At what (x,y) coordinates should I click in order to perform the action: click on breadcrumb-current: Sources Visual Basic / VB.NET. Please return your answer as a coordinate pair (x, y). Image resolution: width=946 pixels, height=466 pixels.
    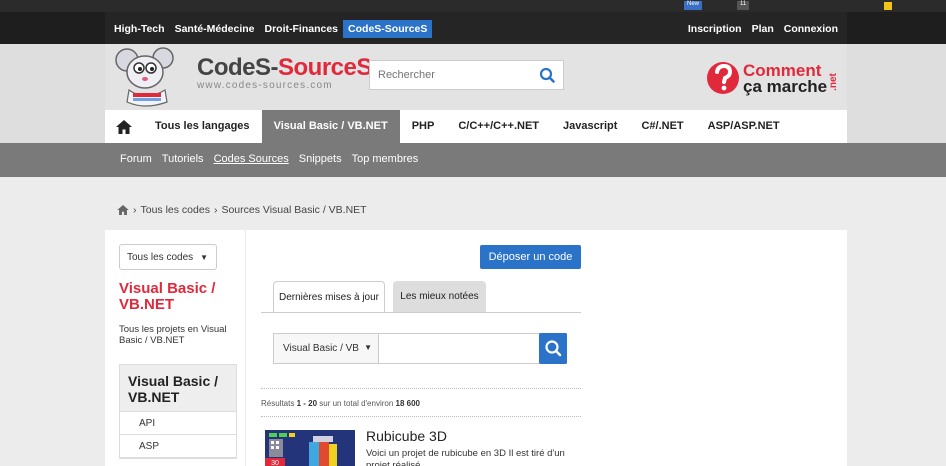
    Looking at the image, I should click on (294, 210).